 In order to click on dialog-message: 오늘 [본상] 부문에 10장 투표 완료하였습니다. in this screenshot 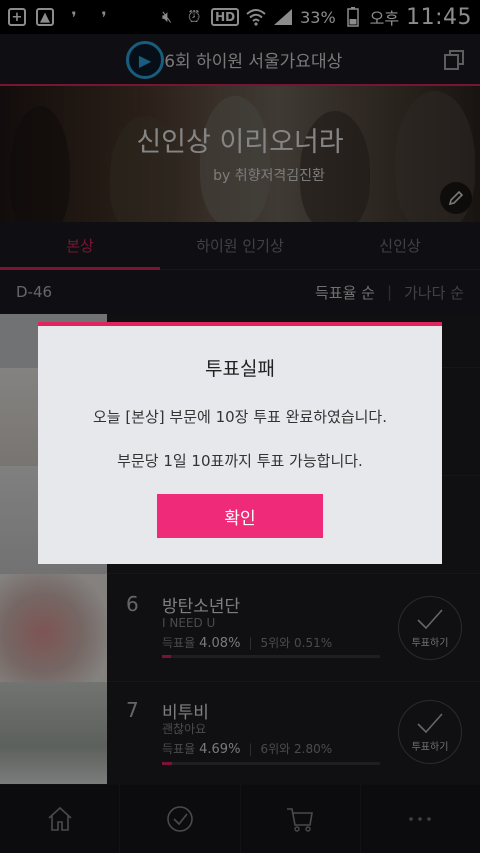, I will do `click(239, 417)`.